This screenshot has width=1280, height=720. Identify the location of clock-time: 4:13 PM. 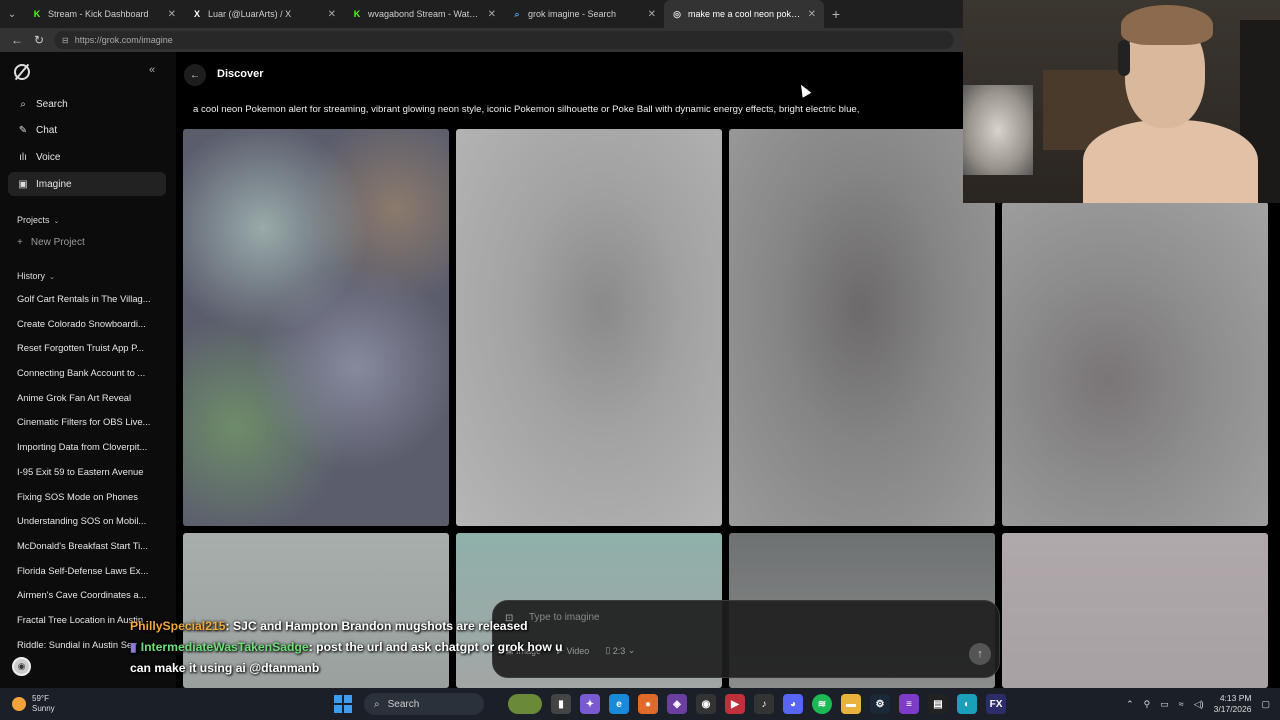
(1235, 698).